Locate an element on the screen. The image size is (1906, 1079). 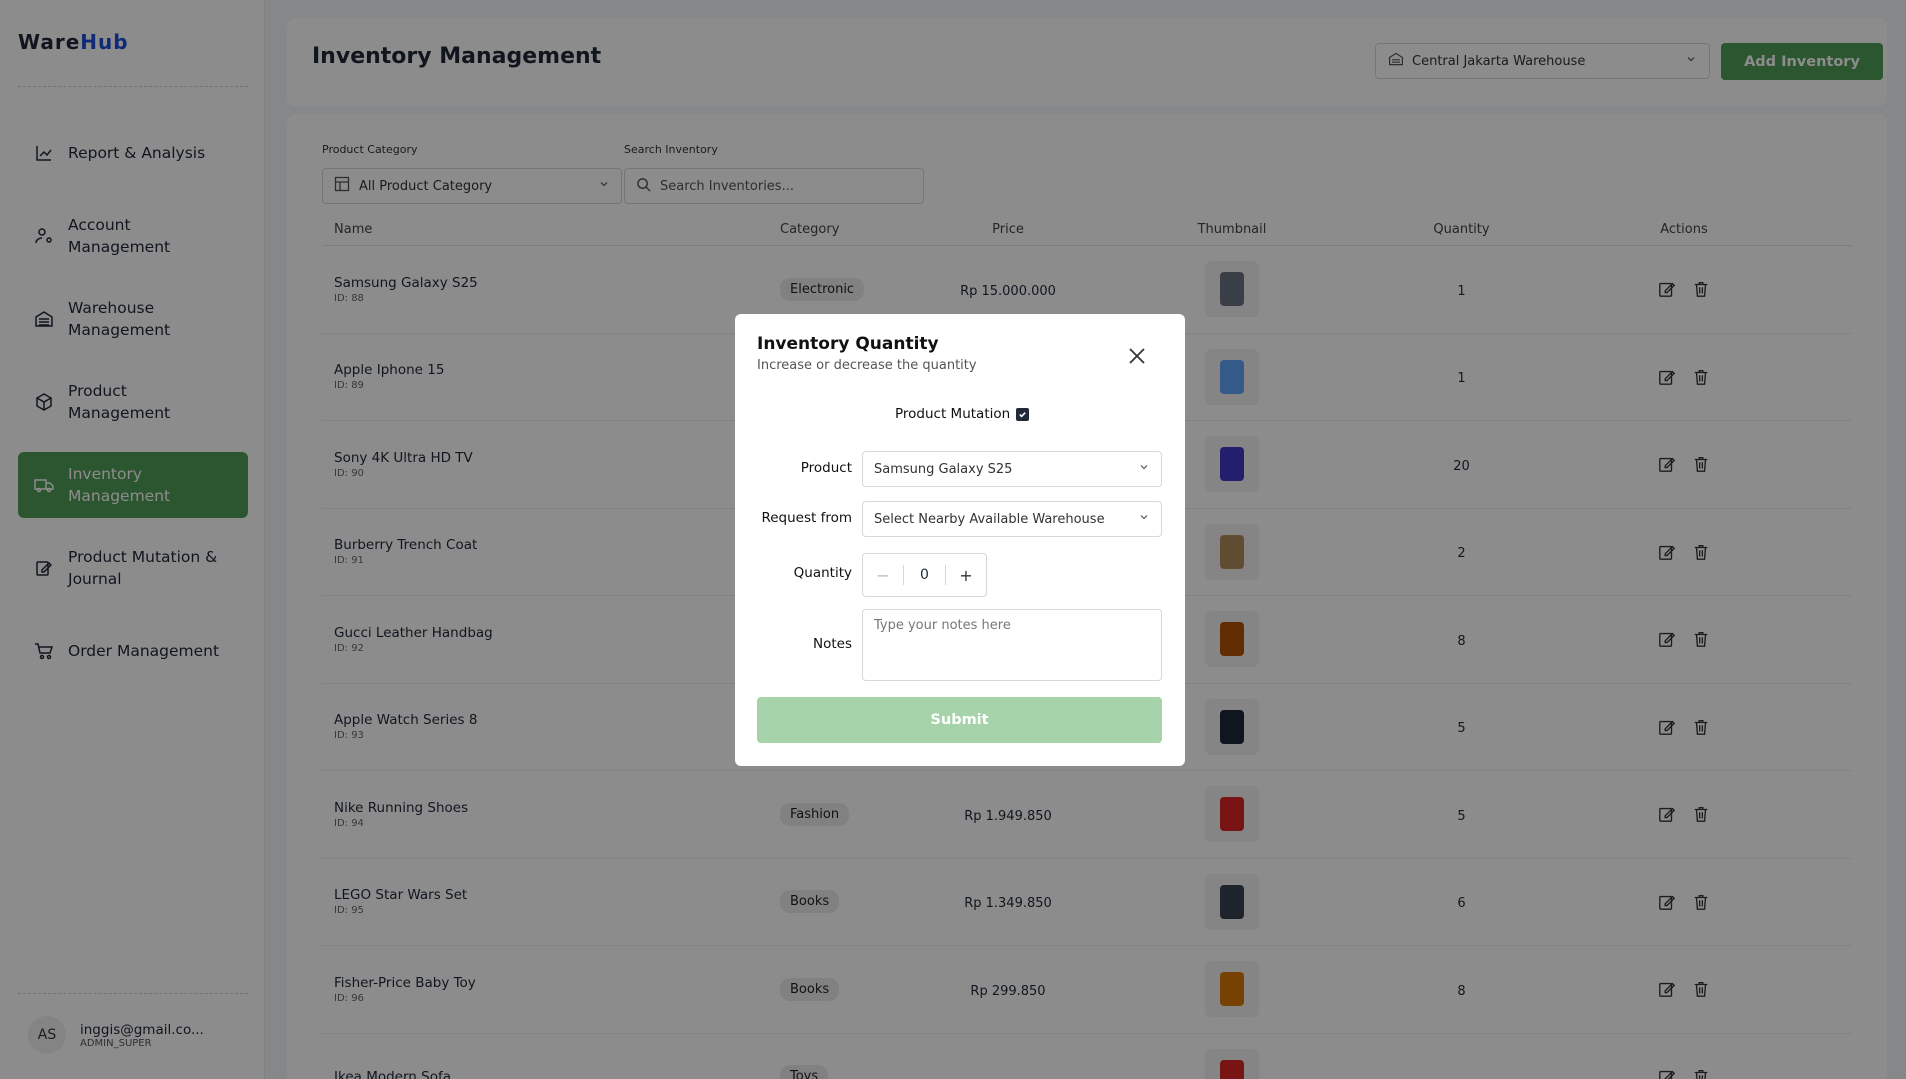
modal-title: Inventory Quantity is located at coordinates (848, 344).